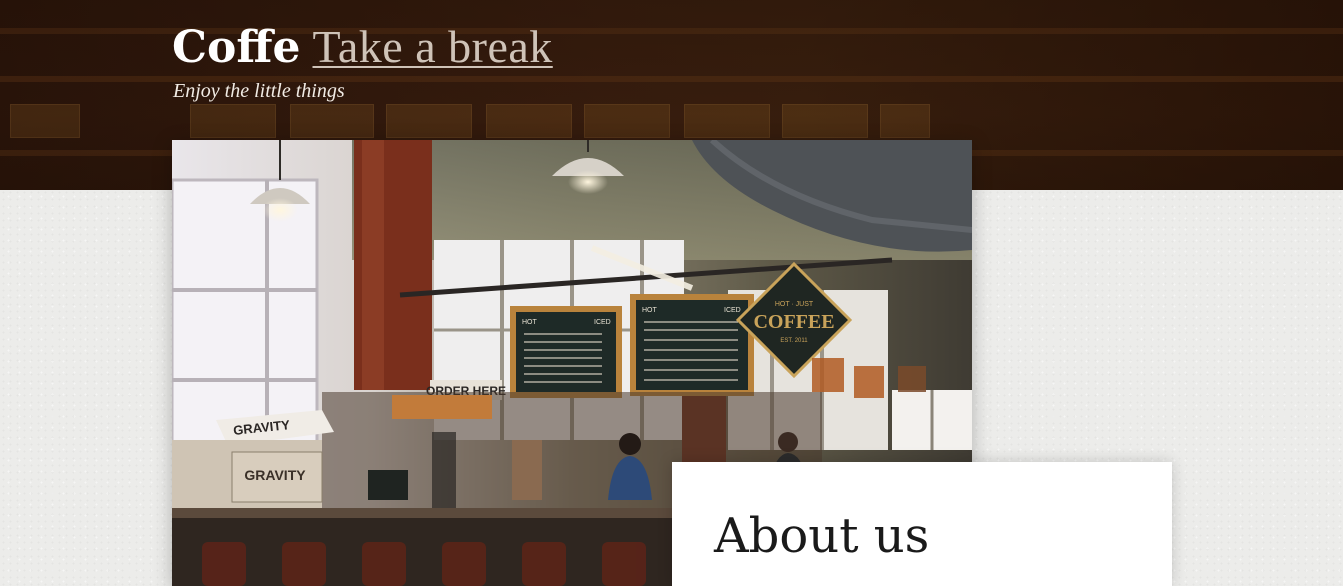  Describe the element at coordinates (794, 341) in the screenshot. I see `coffee-sign-bottom: EST. 2011` at that location.